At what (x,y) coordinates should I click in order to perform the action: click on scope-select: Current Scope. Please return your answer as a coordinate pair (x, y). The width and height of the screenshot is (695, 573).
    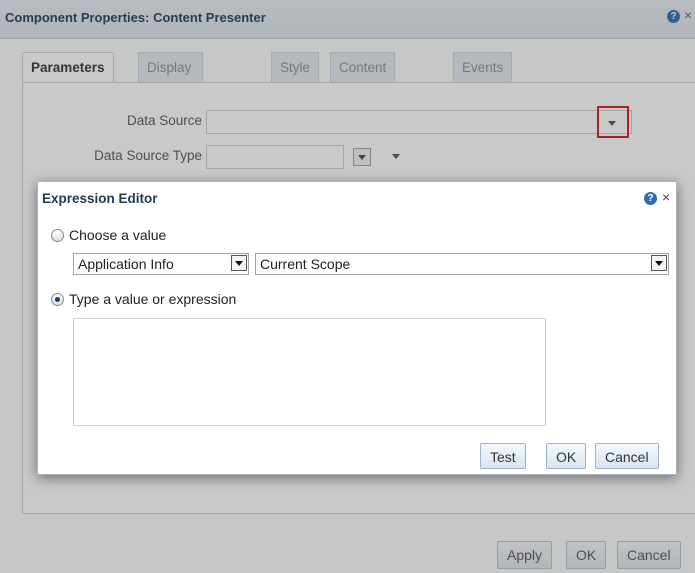
    Looking at the image, I should click on (462, 264).